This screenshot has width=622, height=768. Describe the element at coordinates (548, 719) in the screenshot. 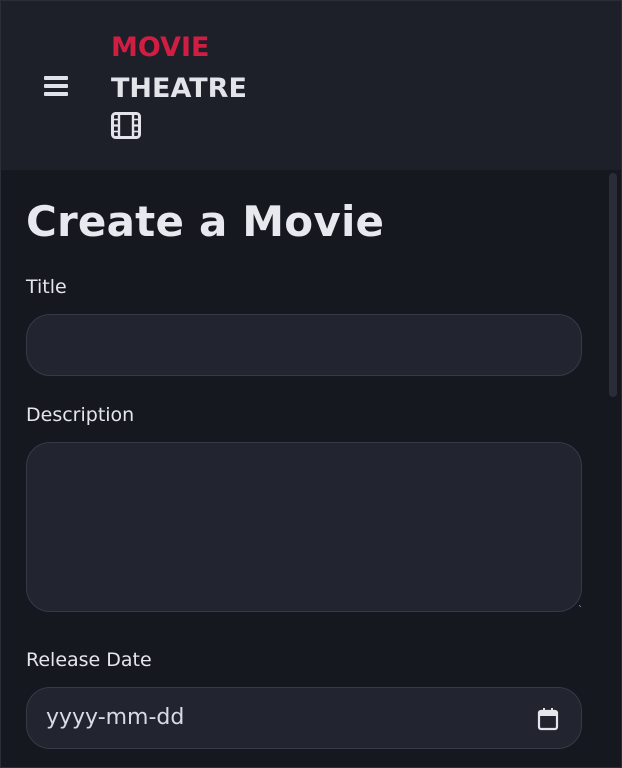

I see `calendar-icon` at that location.